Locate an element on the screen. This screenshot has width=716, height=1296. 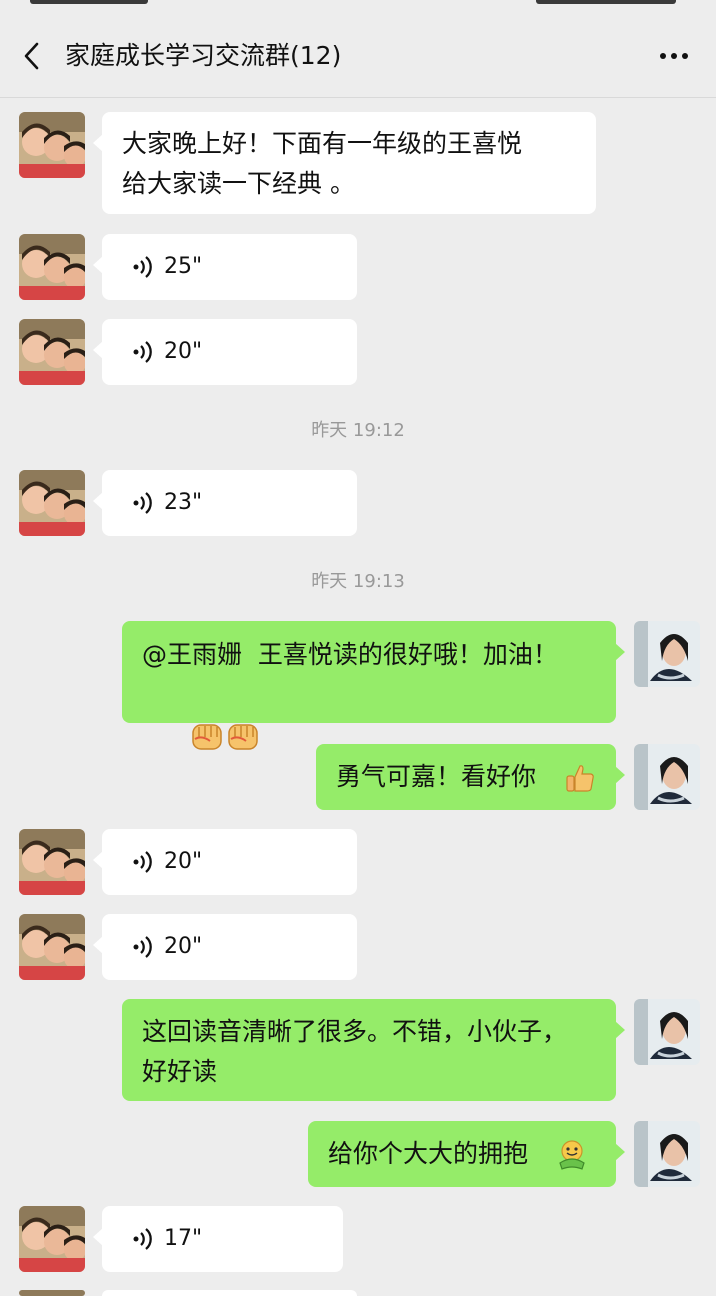
status-bar-indicators is located at coordinates (606, 2).